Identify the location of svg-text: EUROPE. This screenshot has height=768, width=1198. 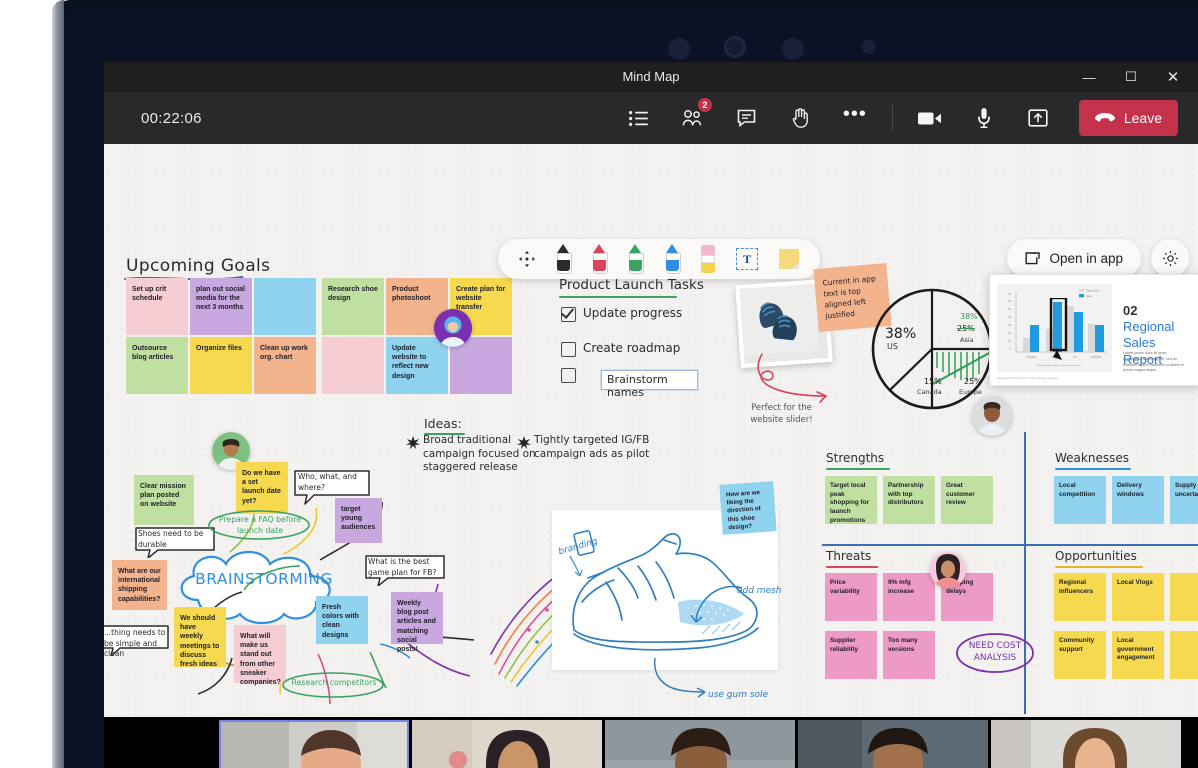
(1096, 357).